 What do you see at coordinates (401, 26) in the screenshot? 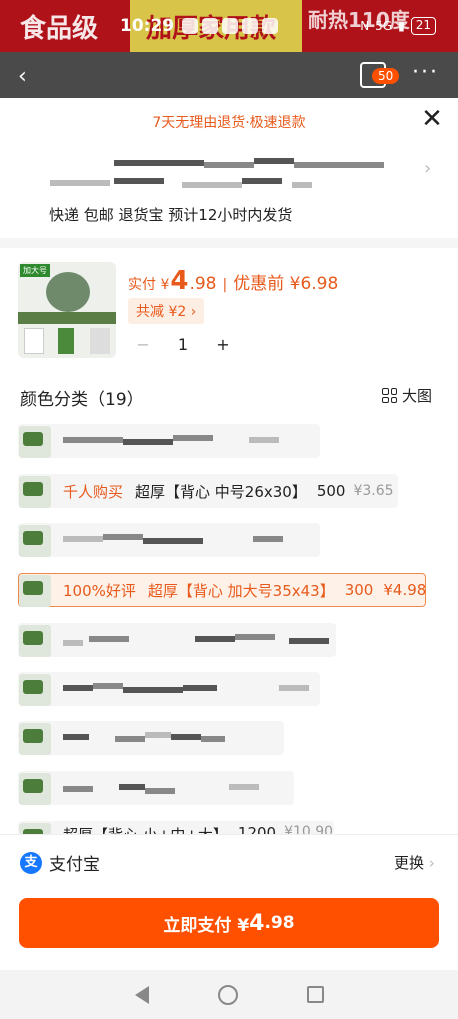
I see `signal-icon: ▮` at bounding box center [401, 26].